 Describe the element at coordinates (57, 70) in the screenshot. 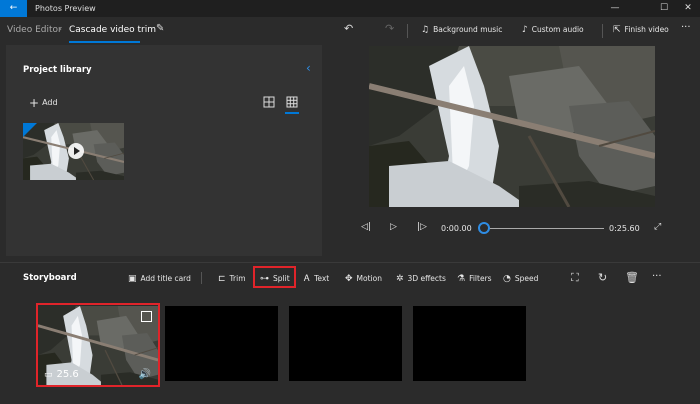

I see `library-title: Project library` at that location.